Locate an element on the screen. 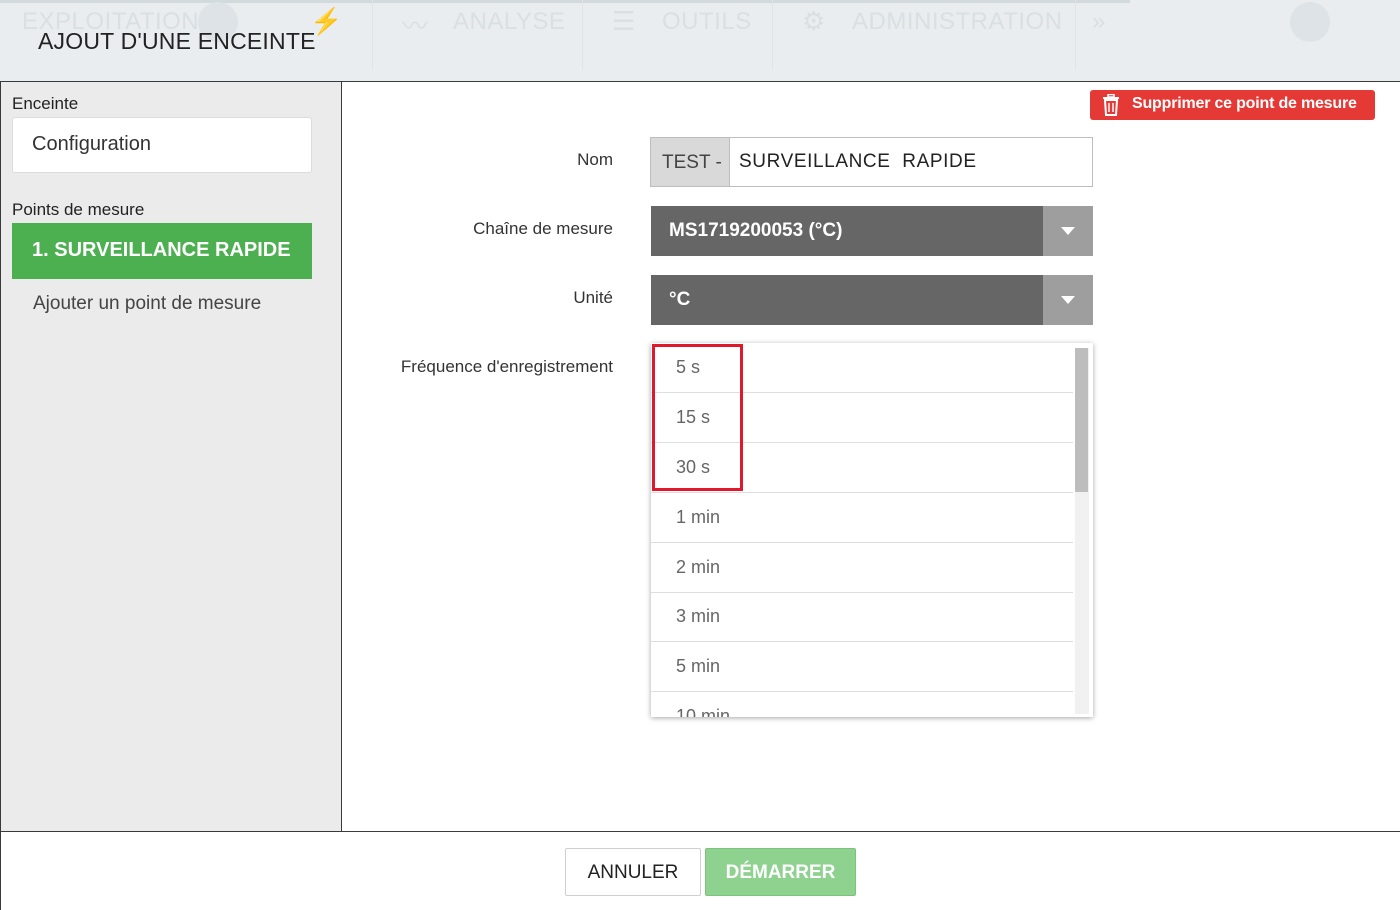 Image resolution: width=1400 pixels, height=910 pixels. frequency-option-1min: 1 min is located at coordinates (862, 518).